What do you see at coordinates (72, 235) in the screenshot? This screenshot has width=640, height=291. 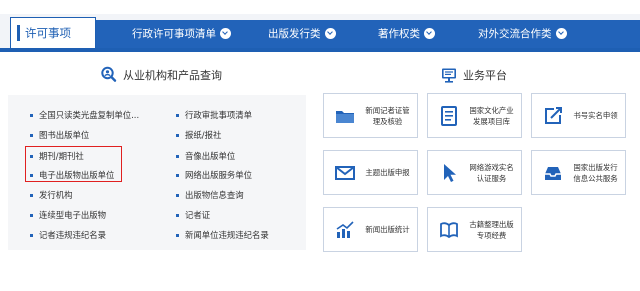 I see `list-item-label: 记者违规违纪名录` at bounding box center [72, 235].